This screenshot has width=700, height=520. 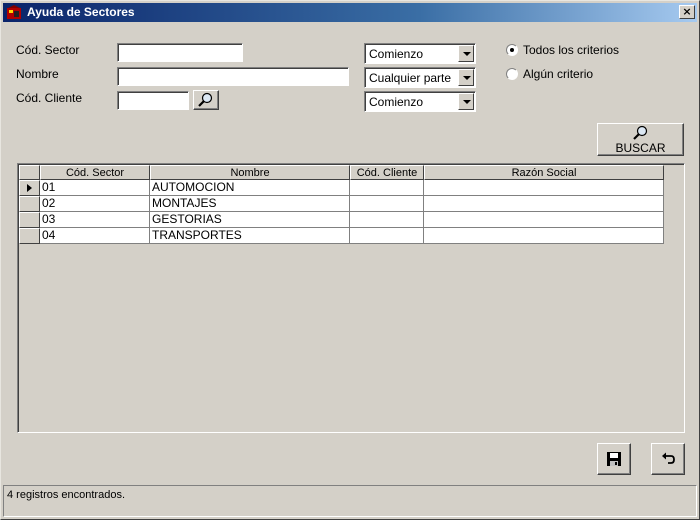 I want to click on save-button, so click(x=614, y=459).